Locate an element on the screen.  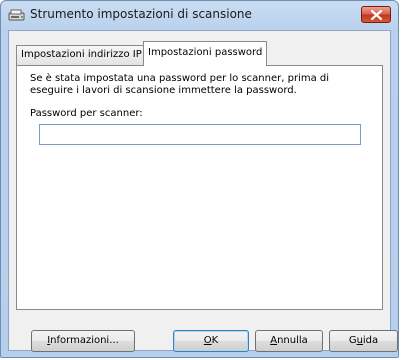
cancel-button-label: nnulla is located at coordinates (292, 340).